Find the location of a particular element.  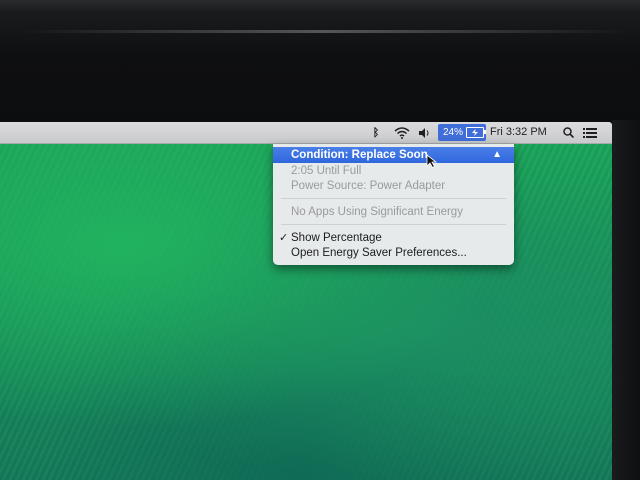

volume-icon is located at coordinates (424, 132).